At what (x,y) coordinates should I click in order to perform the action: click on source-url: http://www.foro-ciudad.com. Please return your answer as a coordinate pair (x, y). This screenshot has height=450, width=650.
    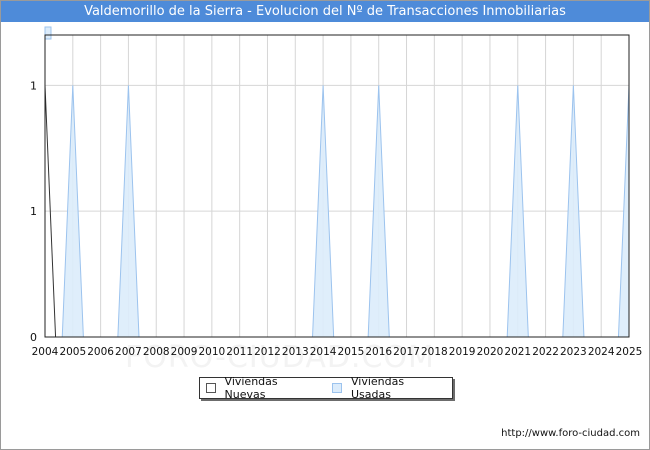
    Looking at the image, I should click on (570, 433).